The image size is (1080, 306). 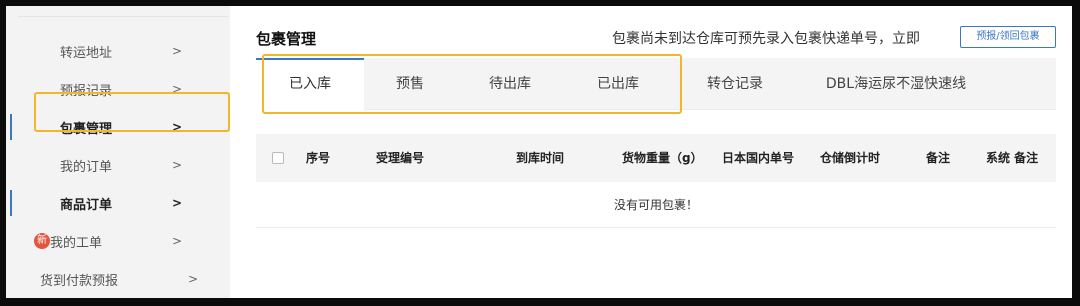 I want to click on sidebar-item-label: 我的工单, so click(x=76, y=243).